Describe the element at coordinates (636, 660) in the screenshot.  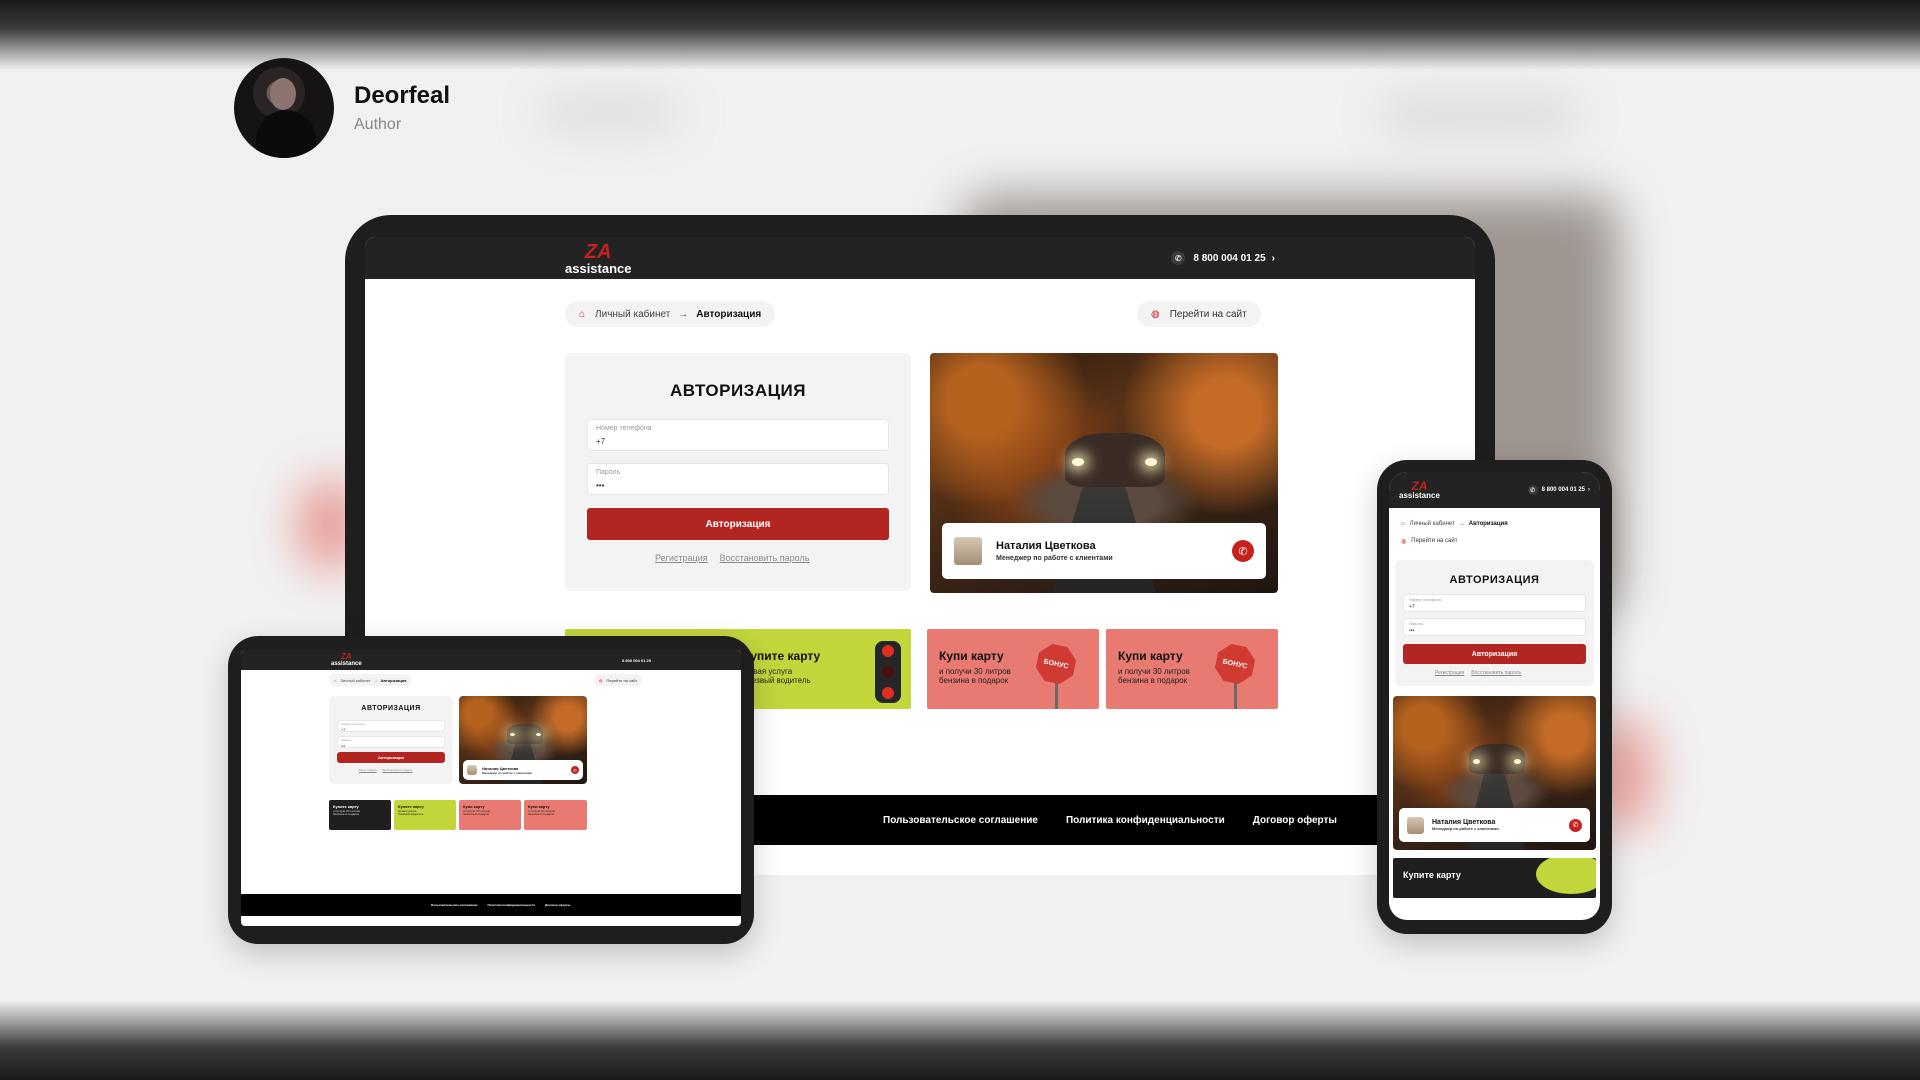
I see `header-phone: 8 800 004 01 25` at that location.